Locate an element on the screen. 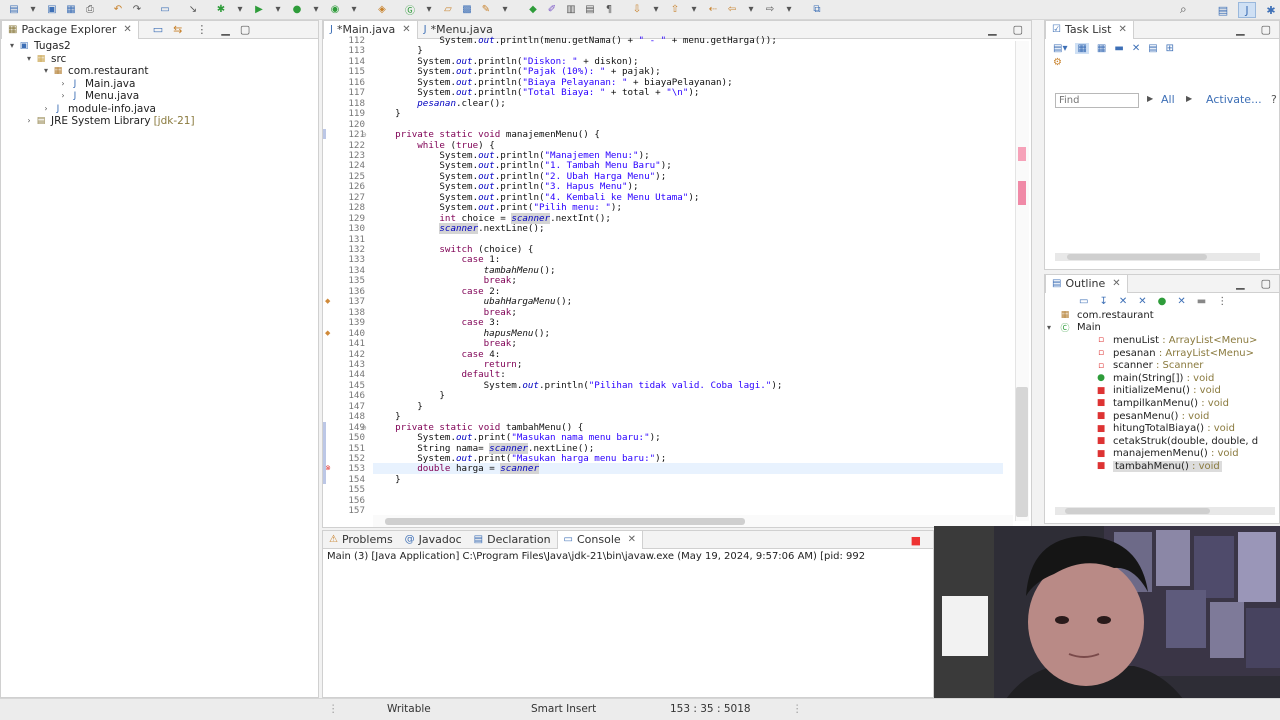 This screenshot has height=720, width=1280. tree-item: › J Menu.java is located at coordinates (159, 96).